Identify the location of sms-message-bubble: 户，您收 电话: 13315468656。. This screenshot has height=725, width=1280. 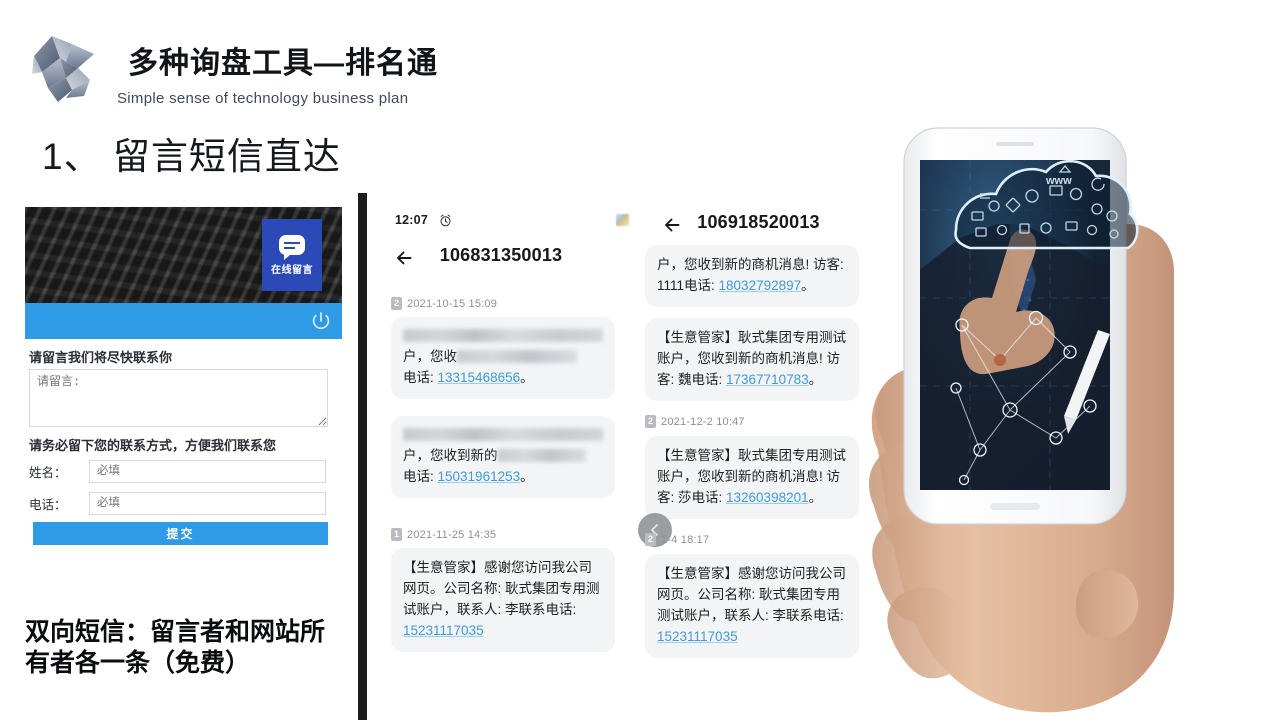
(503, 358).